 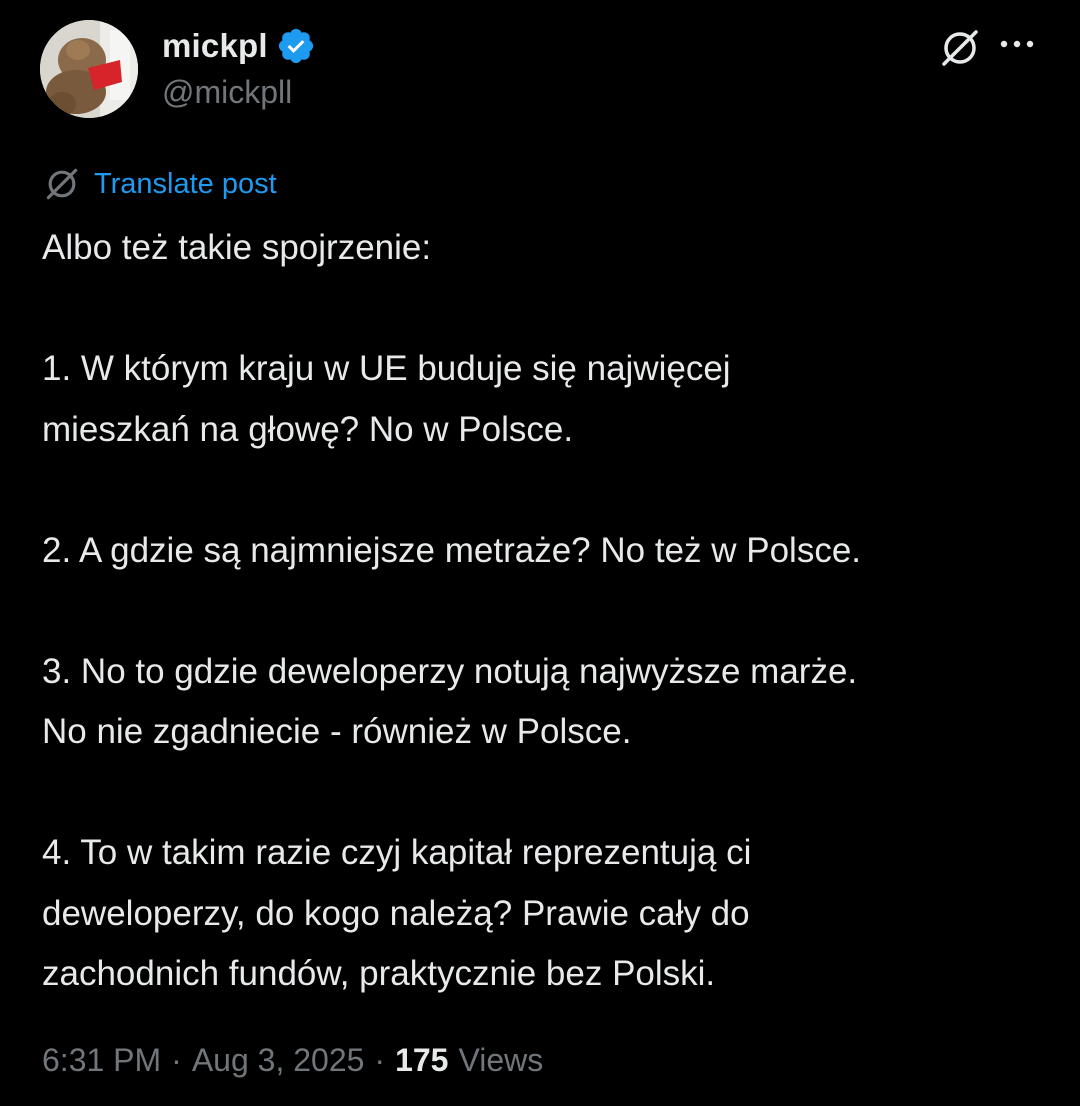 I want to click on more-button, so click(x=1017, y=45).